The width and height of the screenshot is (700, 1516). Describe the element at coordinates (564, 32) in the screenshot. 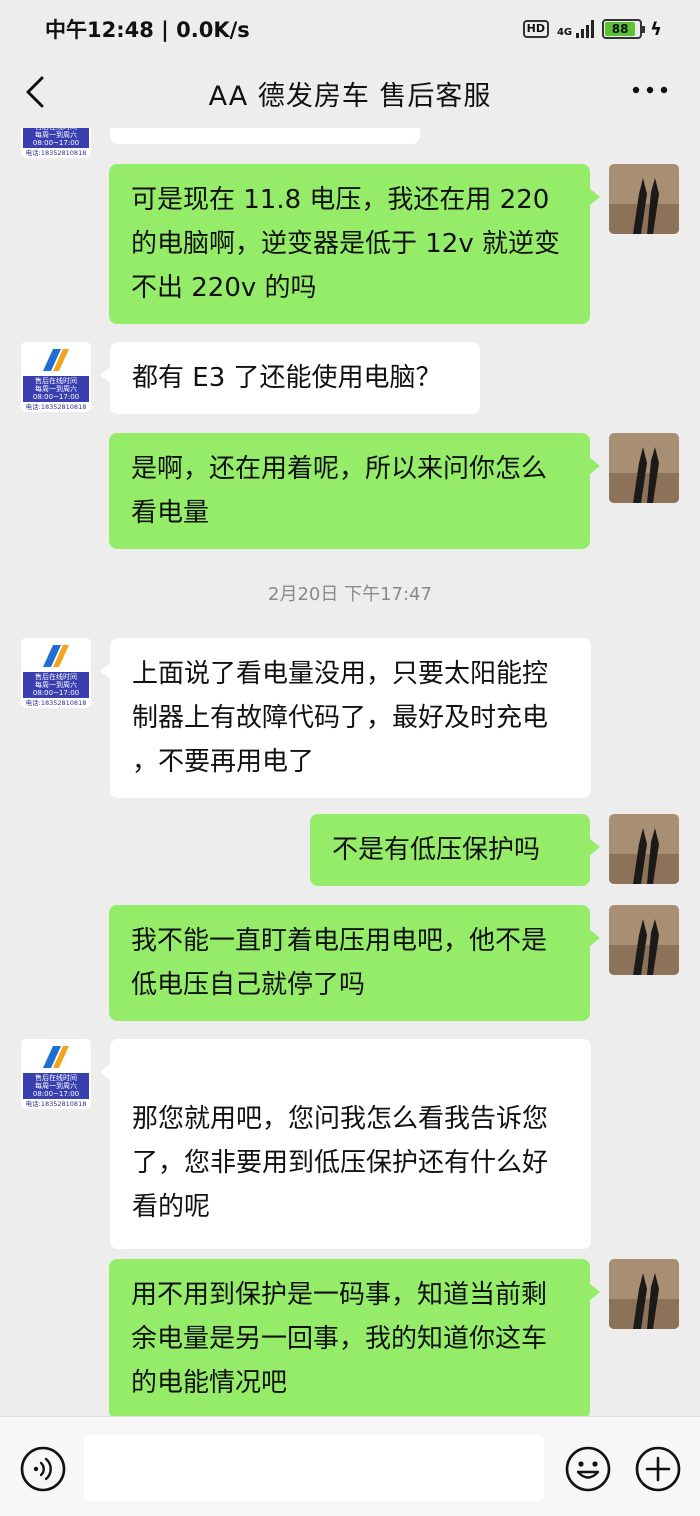

I see `network-type: 4G` at that location.